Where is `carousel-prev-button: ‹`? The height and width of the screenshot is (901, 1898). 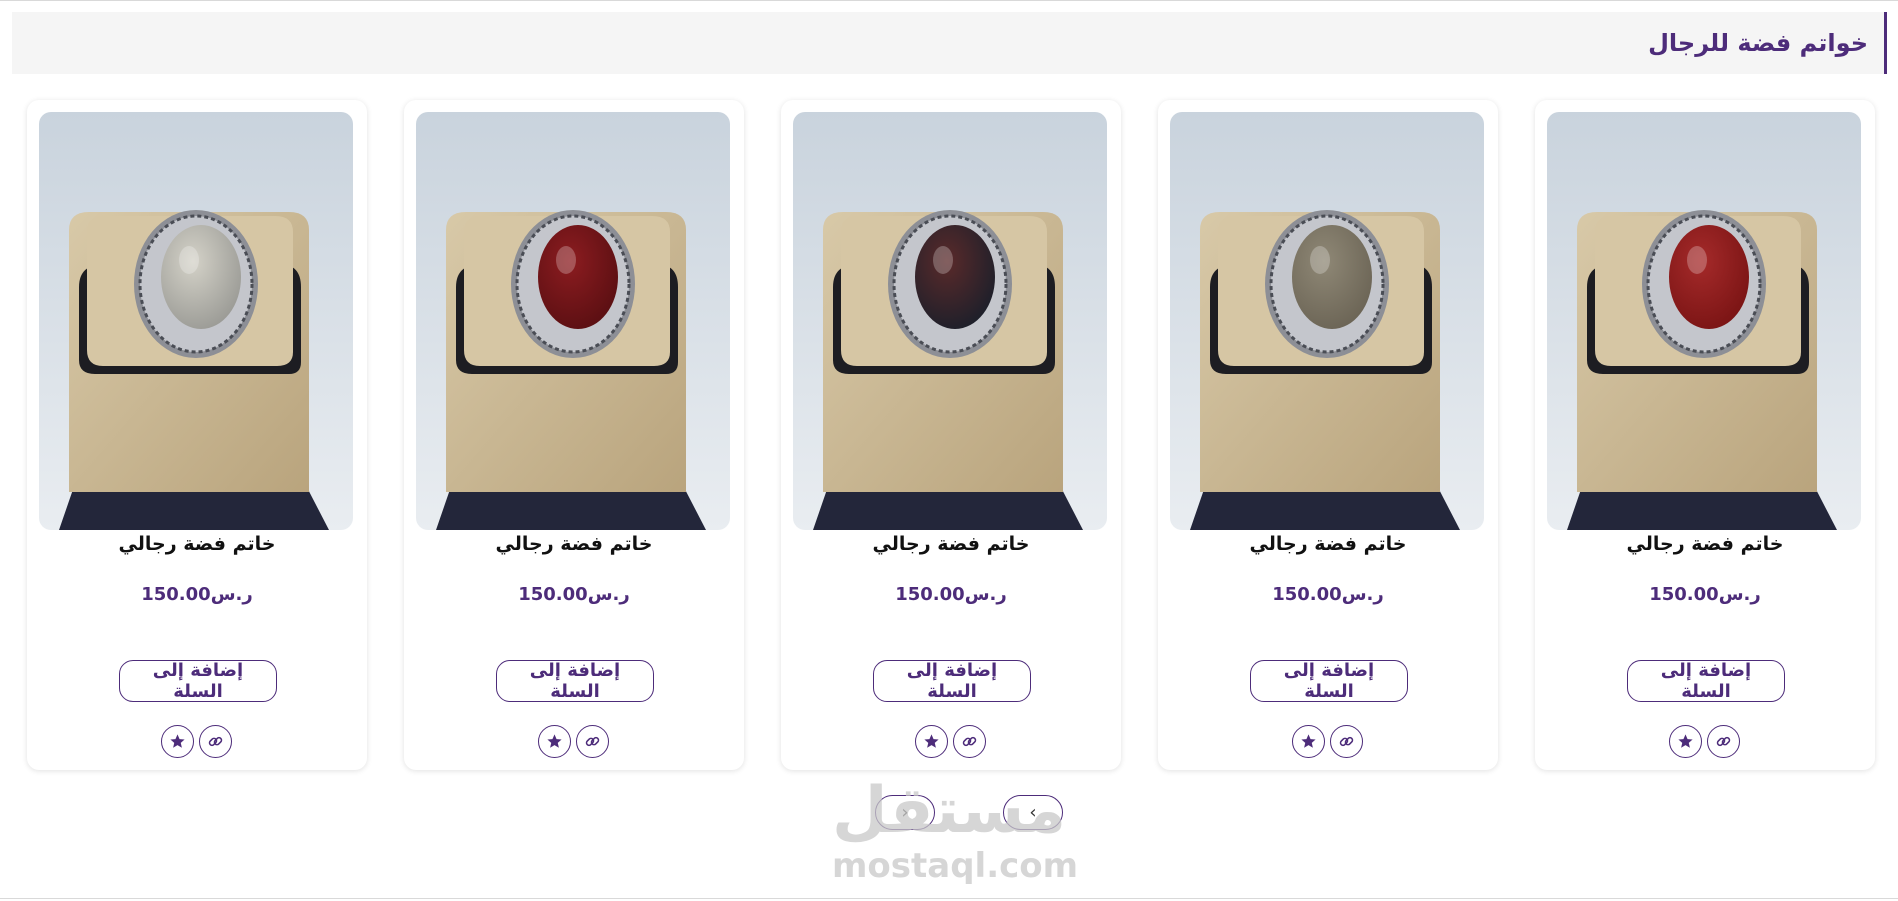
carousel-prev-button: ‹ is located at coordinates (1033, 812).